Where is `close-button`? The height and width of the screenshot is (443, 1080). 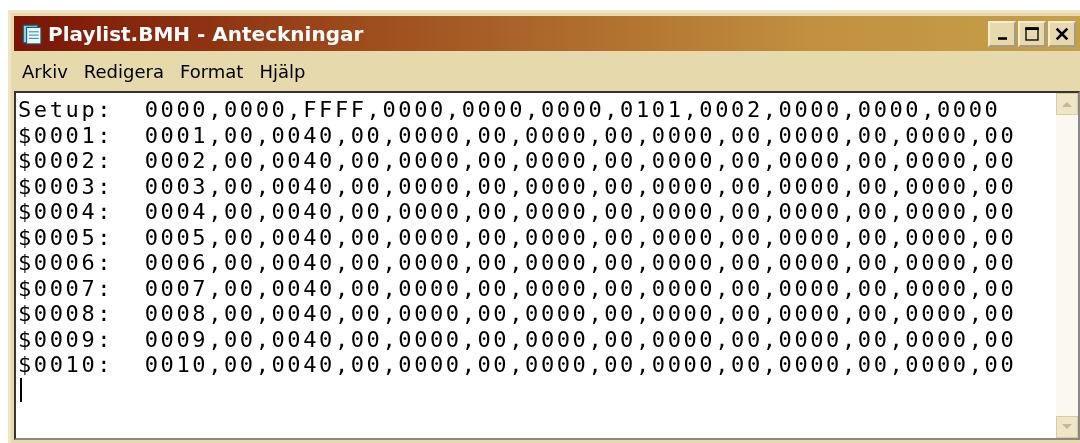
close-button is located at coordinates (1062, 33).